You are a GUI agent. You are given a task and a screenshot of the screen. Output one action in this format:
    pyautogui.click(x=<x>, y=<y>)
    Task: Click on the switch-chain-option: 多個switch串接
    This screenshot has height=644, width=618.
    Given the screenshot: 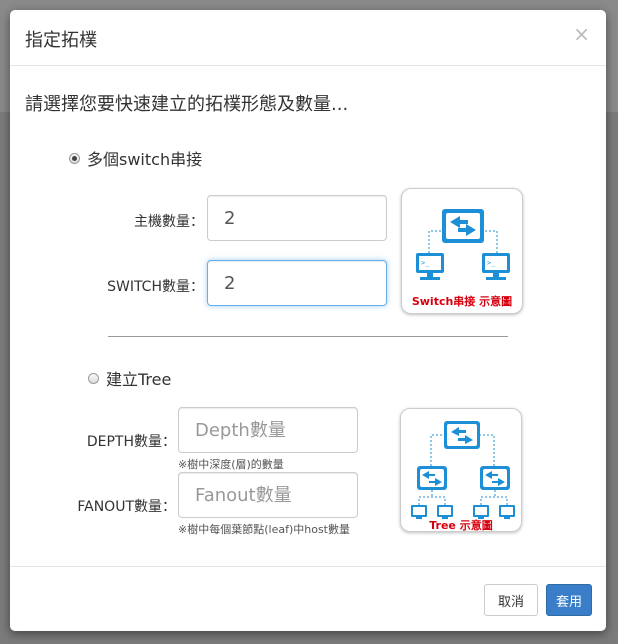 What is the action you would take?
    pyautogui.click(x=135, y=158)
    